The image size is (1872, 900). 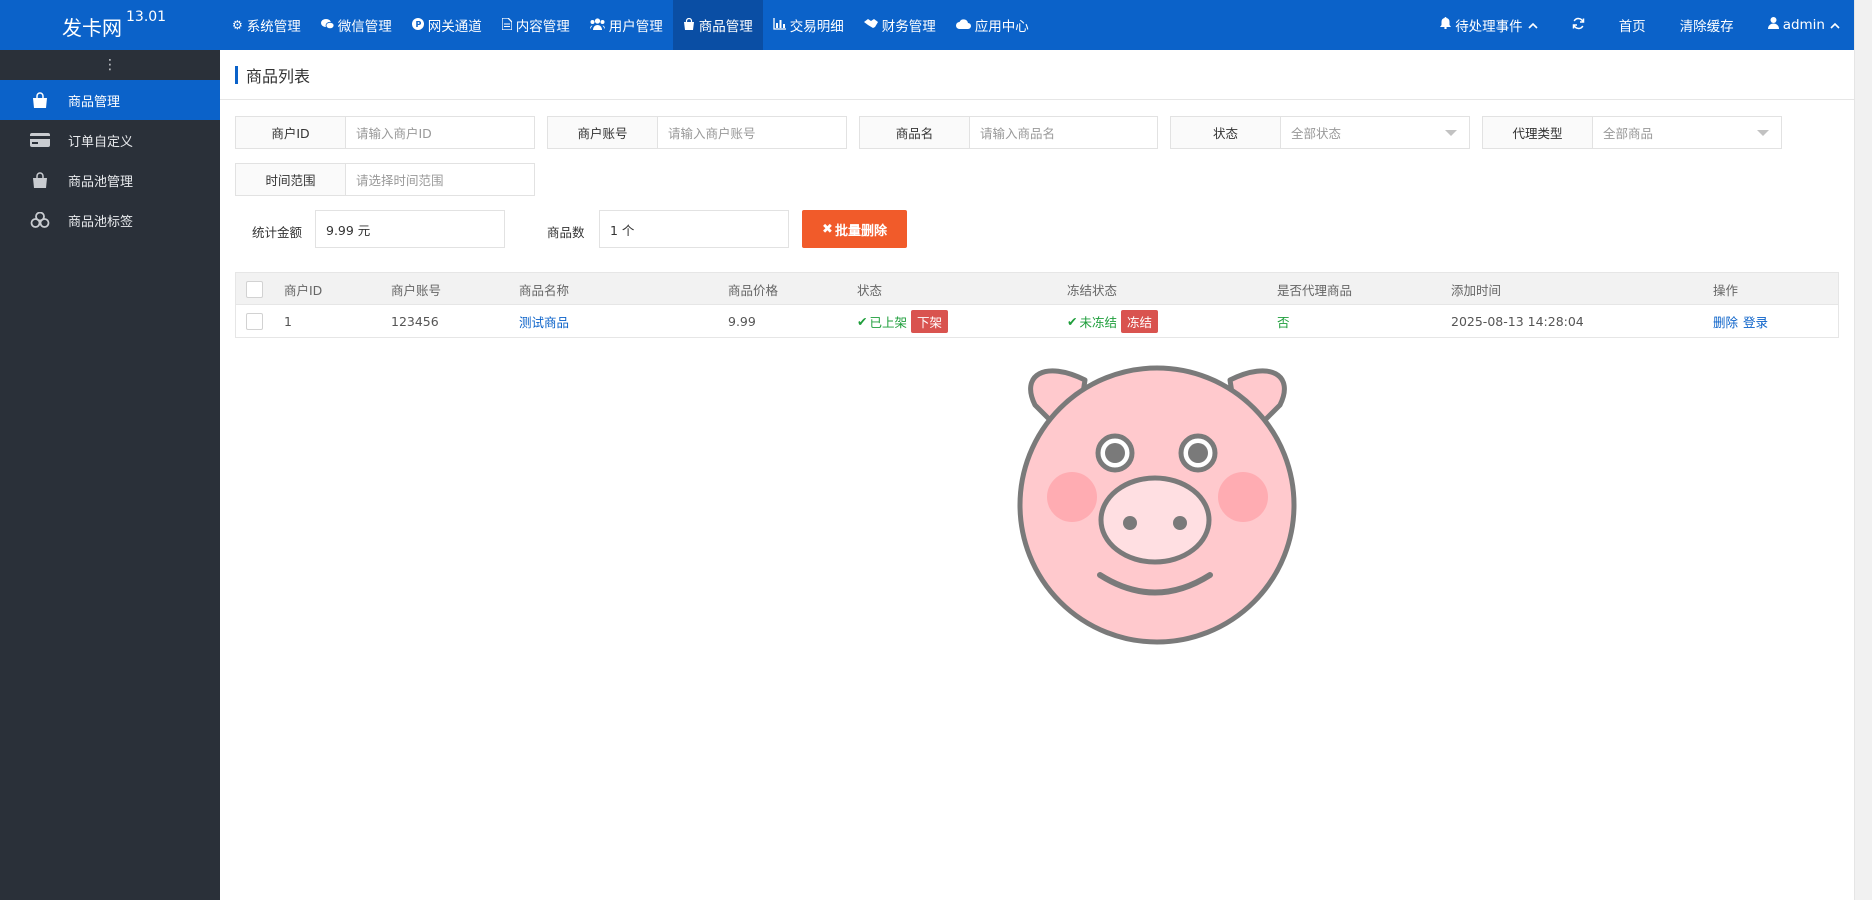 I want to click on sidebar-item-label: 商品管理, so click(x=94, y=102).